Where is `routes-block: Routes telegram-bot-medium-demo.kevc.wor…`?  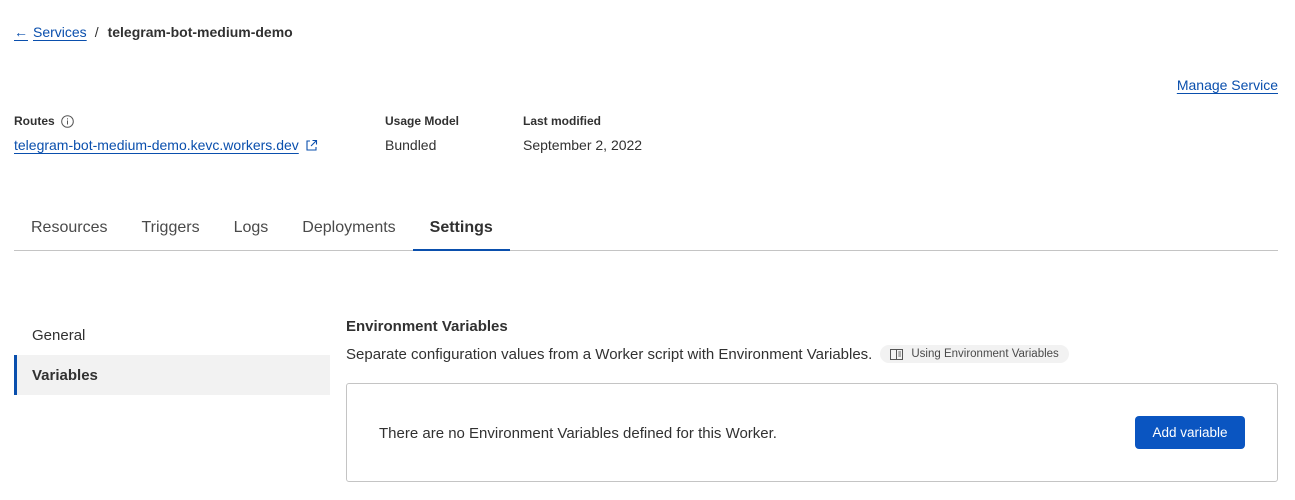
routes-block: Routes telegram-bot-medium-demo.kevc.wor… is located at coordinates (166, 133).